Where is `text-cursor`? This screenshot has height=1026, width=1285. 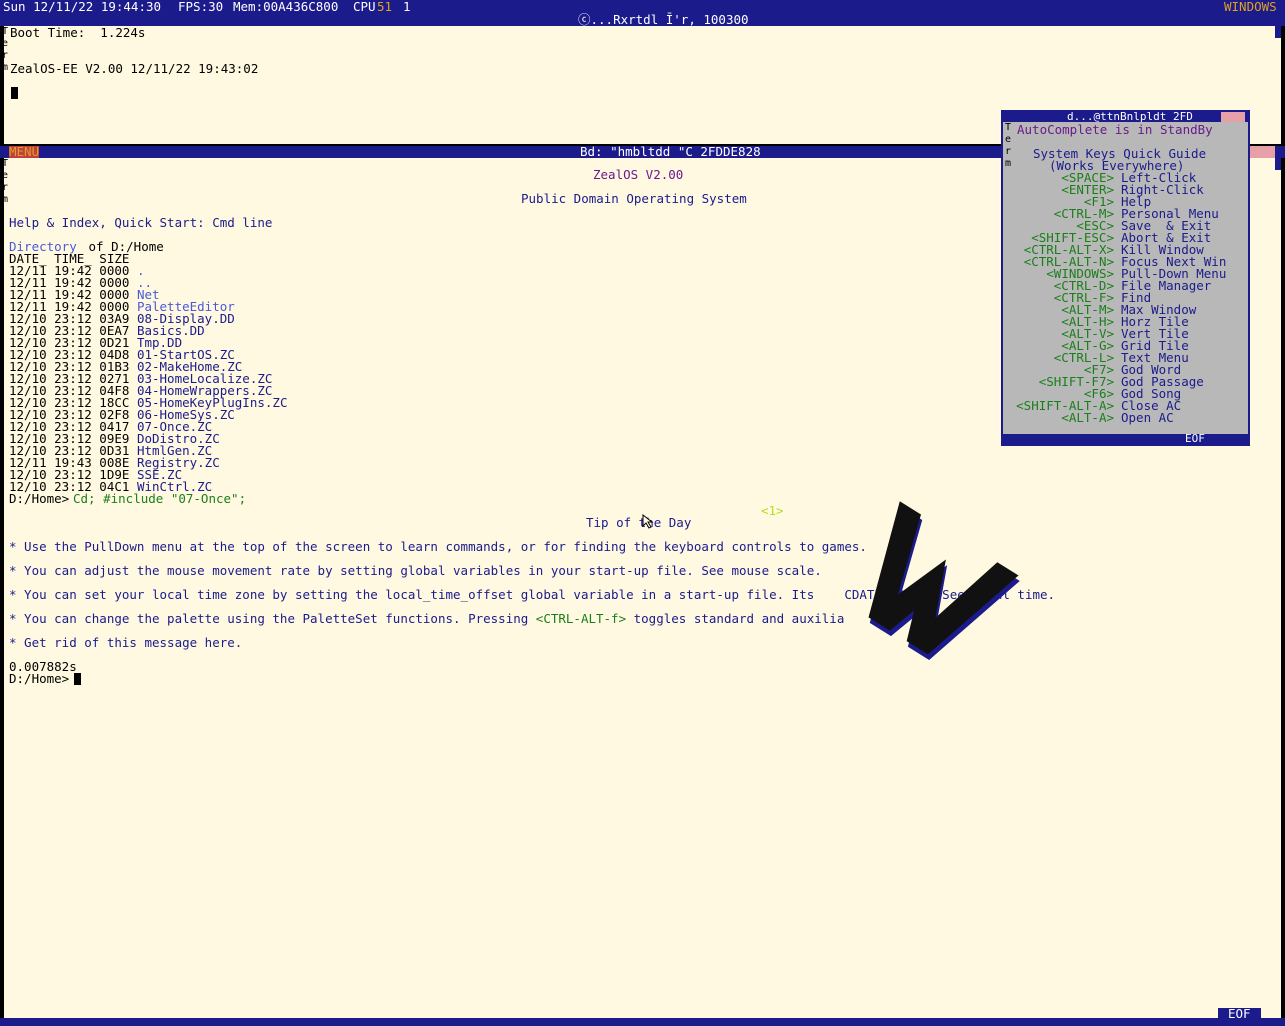 text-cursor is located at coordinates (14, 93).